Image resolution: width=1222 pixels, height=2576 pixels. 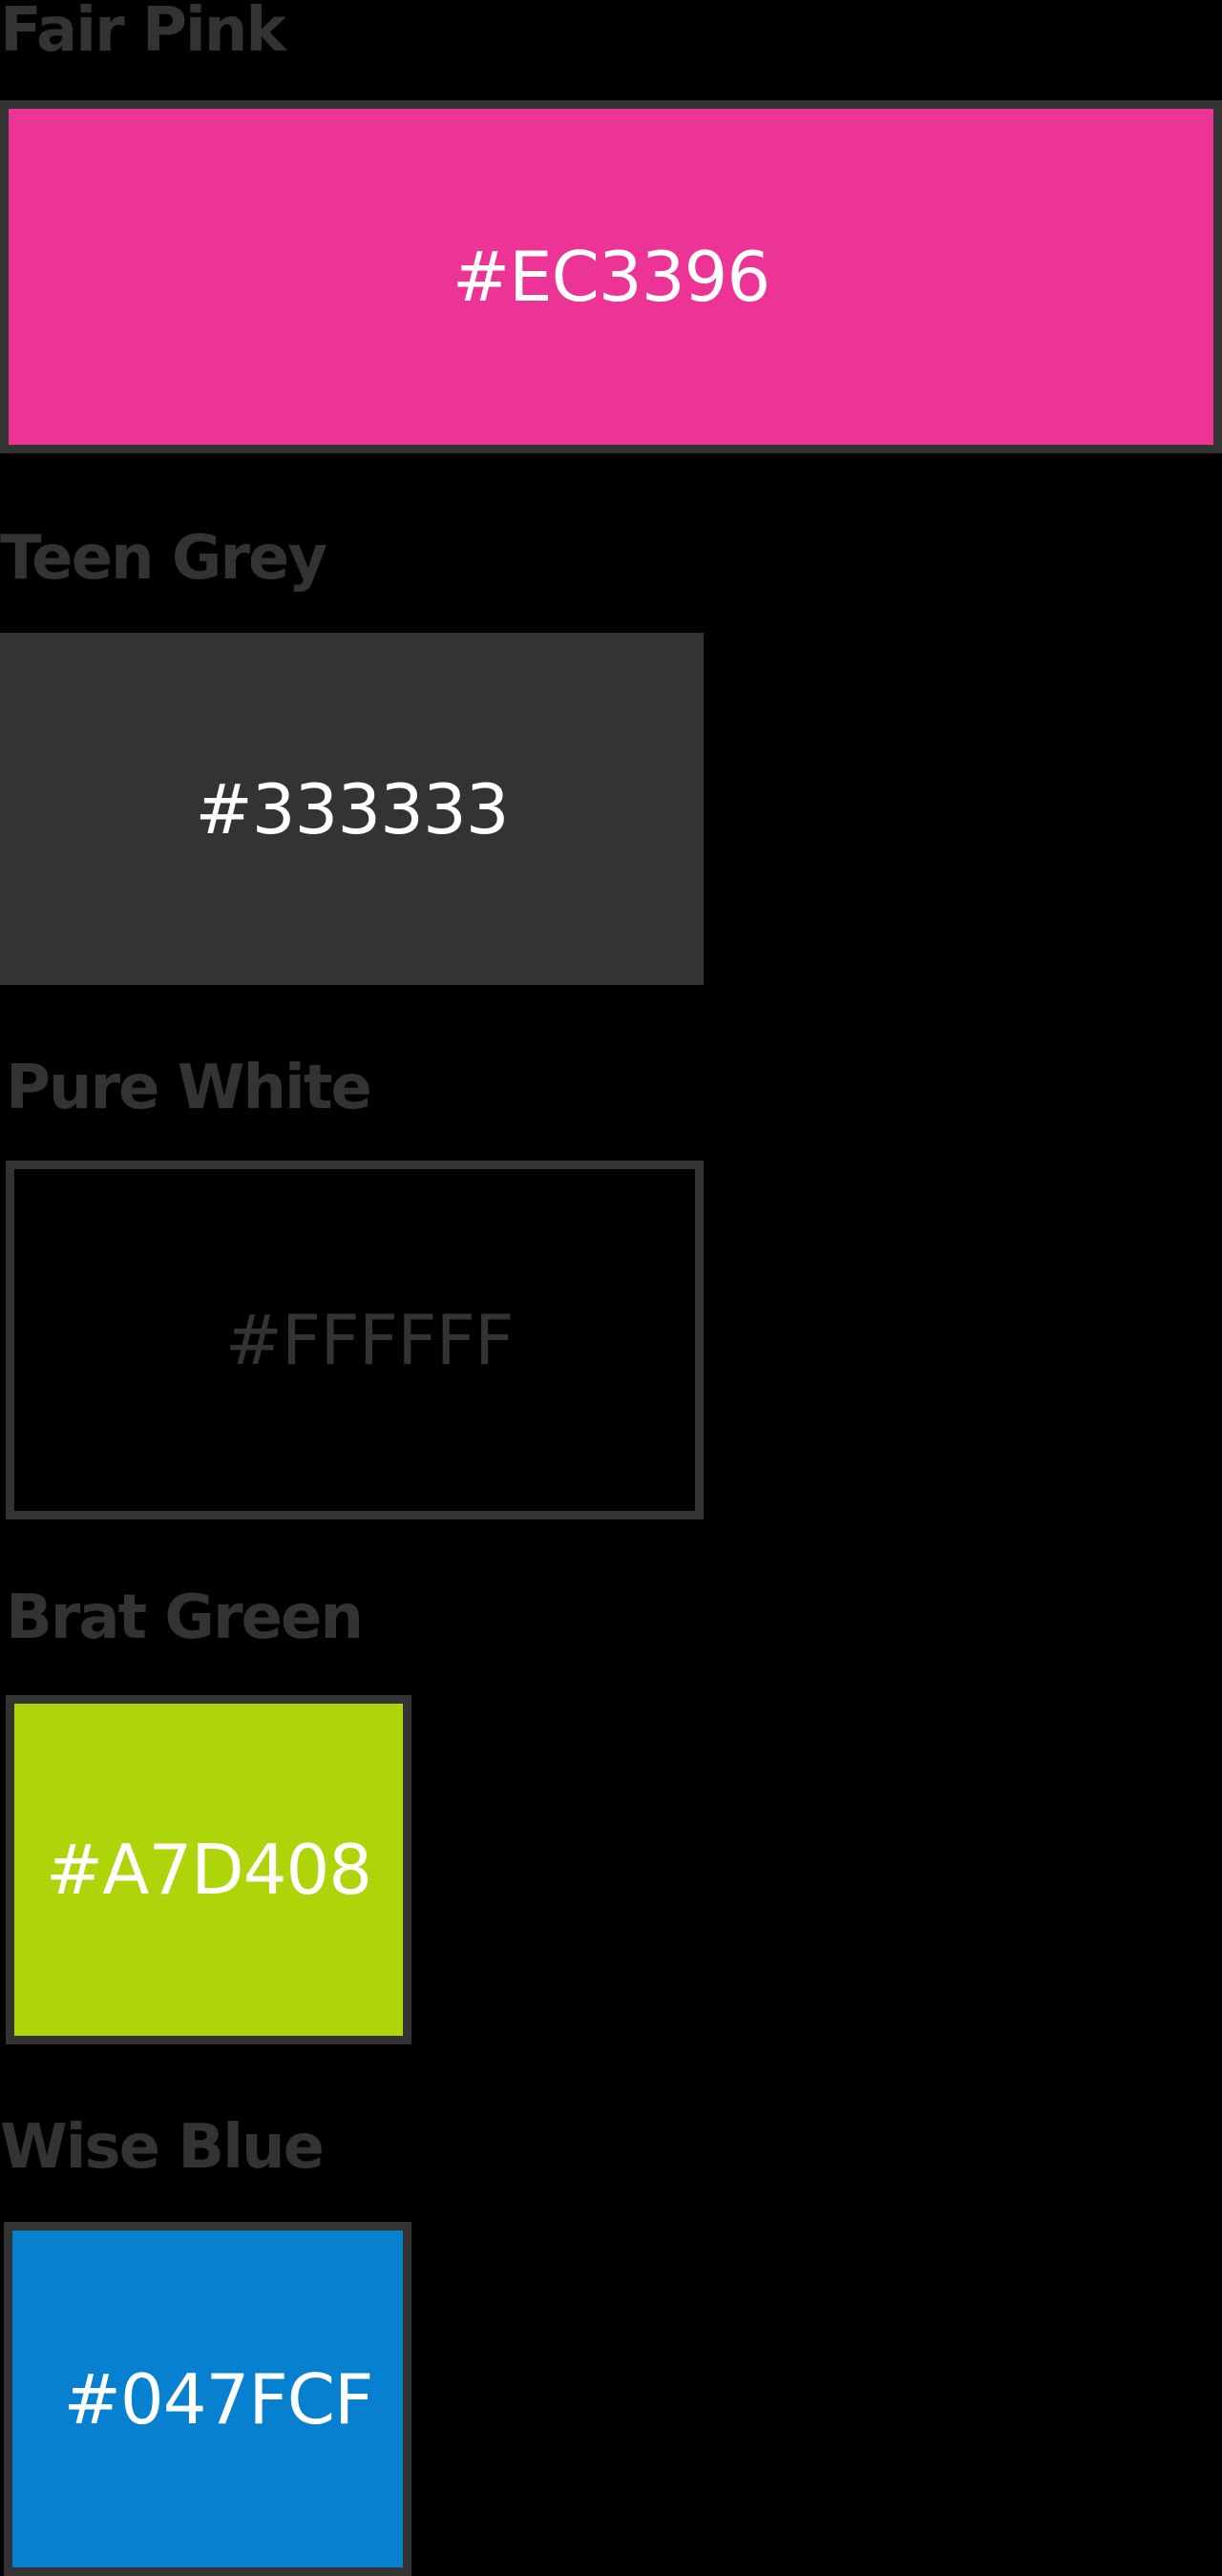 I want to click on swatch-name-wise-blue: Wise Blue, so click(x=163, y=2147).